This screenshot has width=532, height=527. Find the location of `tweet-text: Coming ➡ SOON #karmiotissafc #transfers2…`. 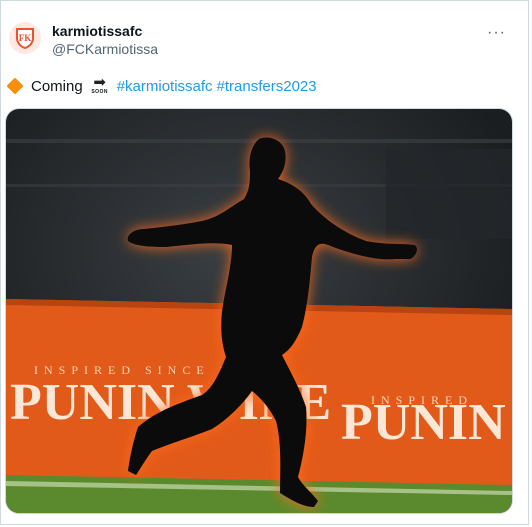

tweet-text: Coming ➡ SOON #karmiotissafc #transfers2… is located at coordinates (161, 84).